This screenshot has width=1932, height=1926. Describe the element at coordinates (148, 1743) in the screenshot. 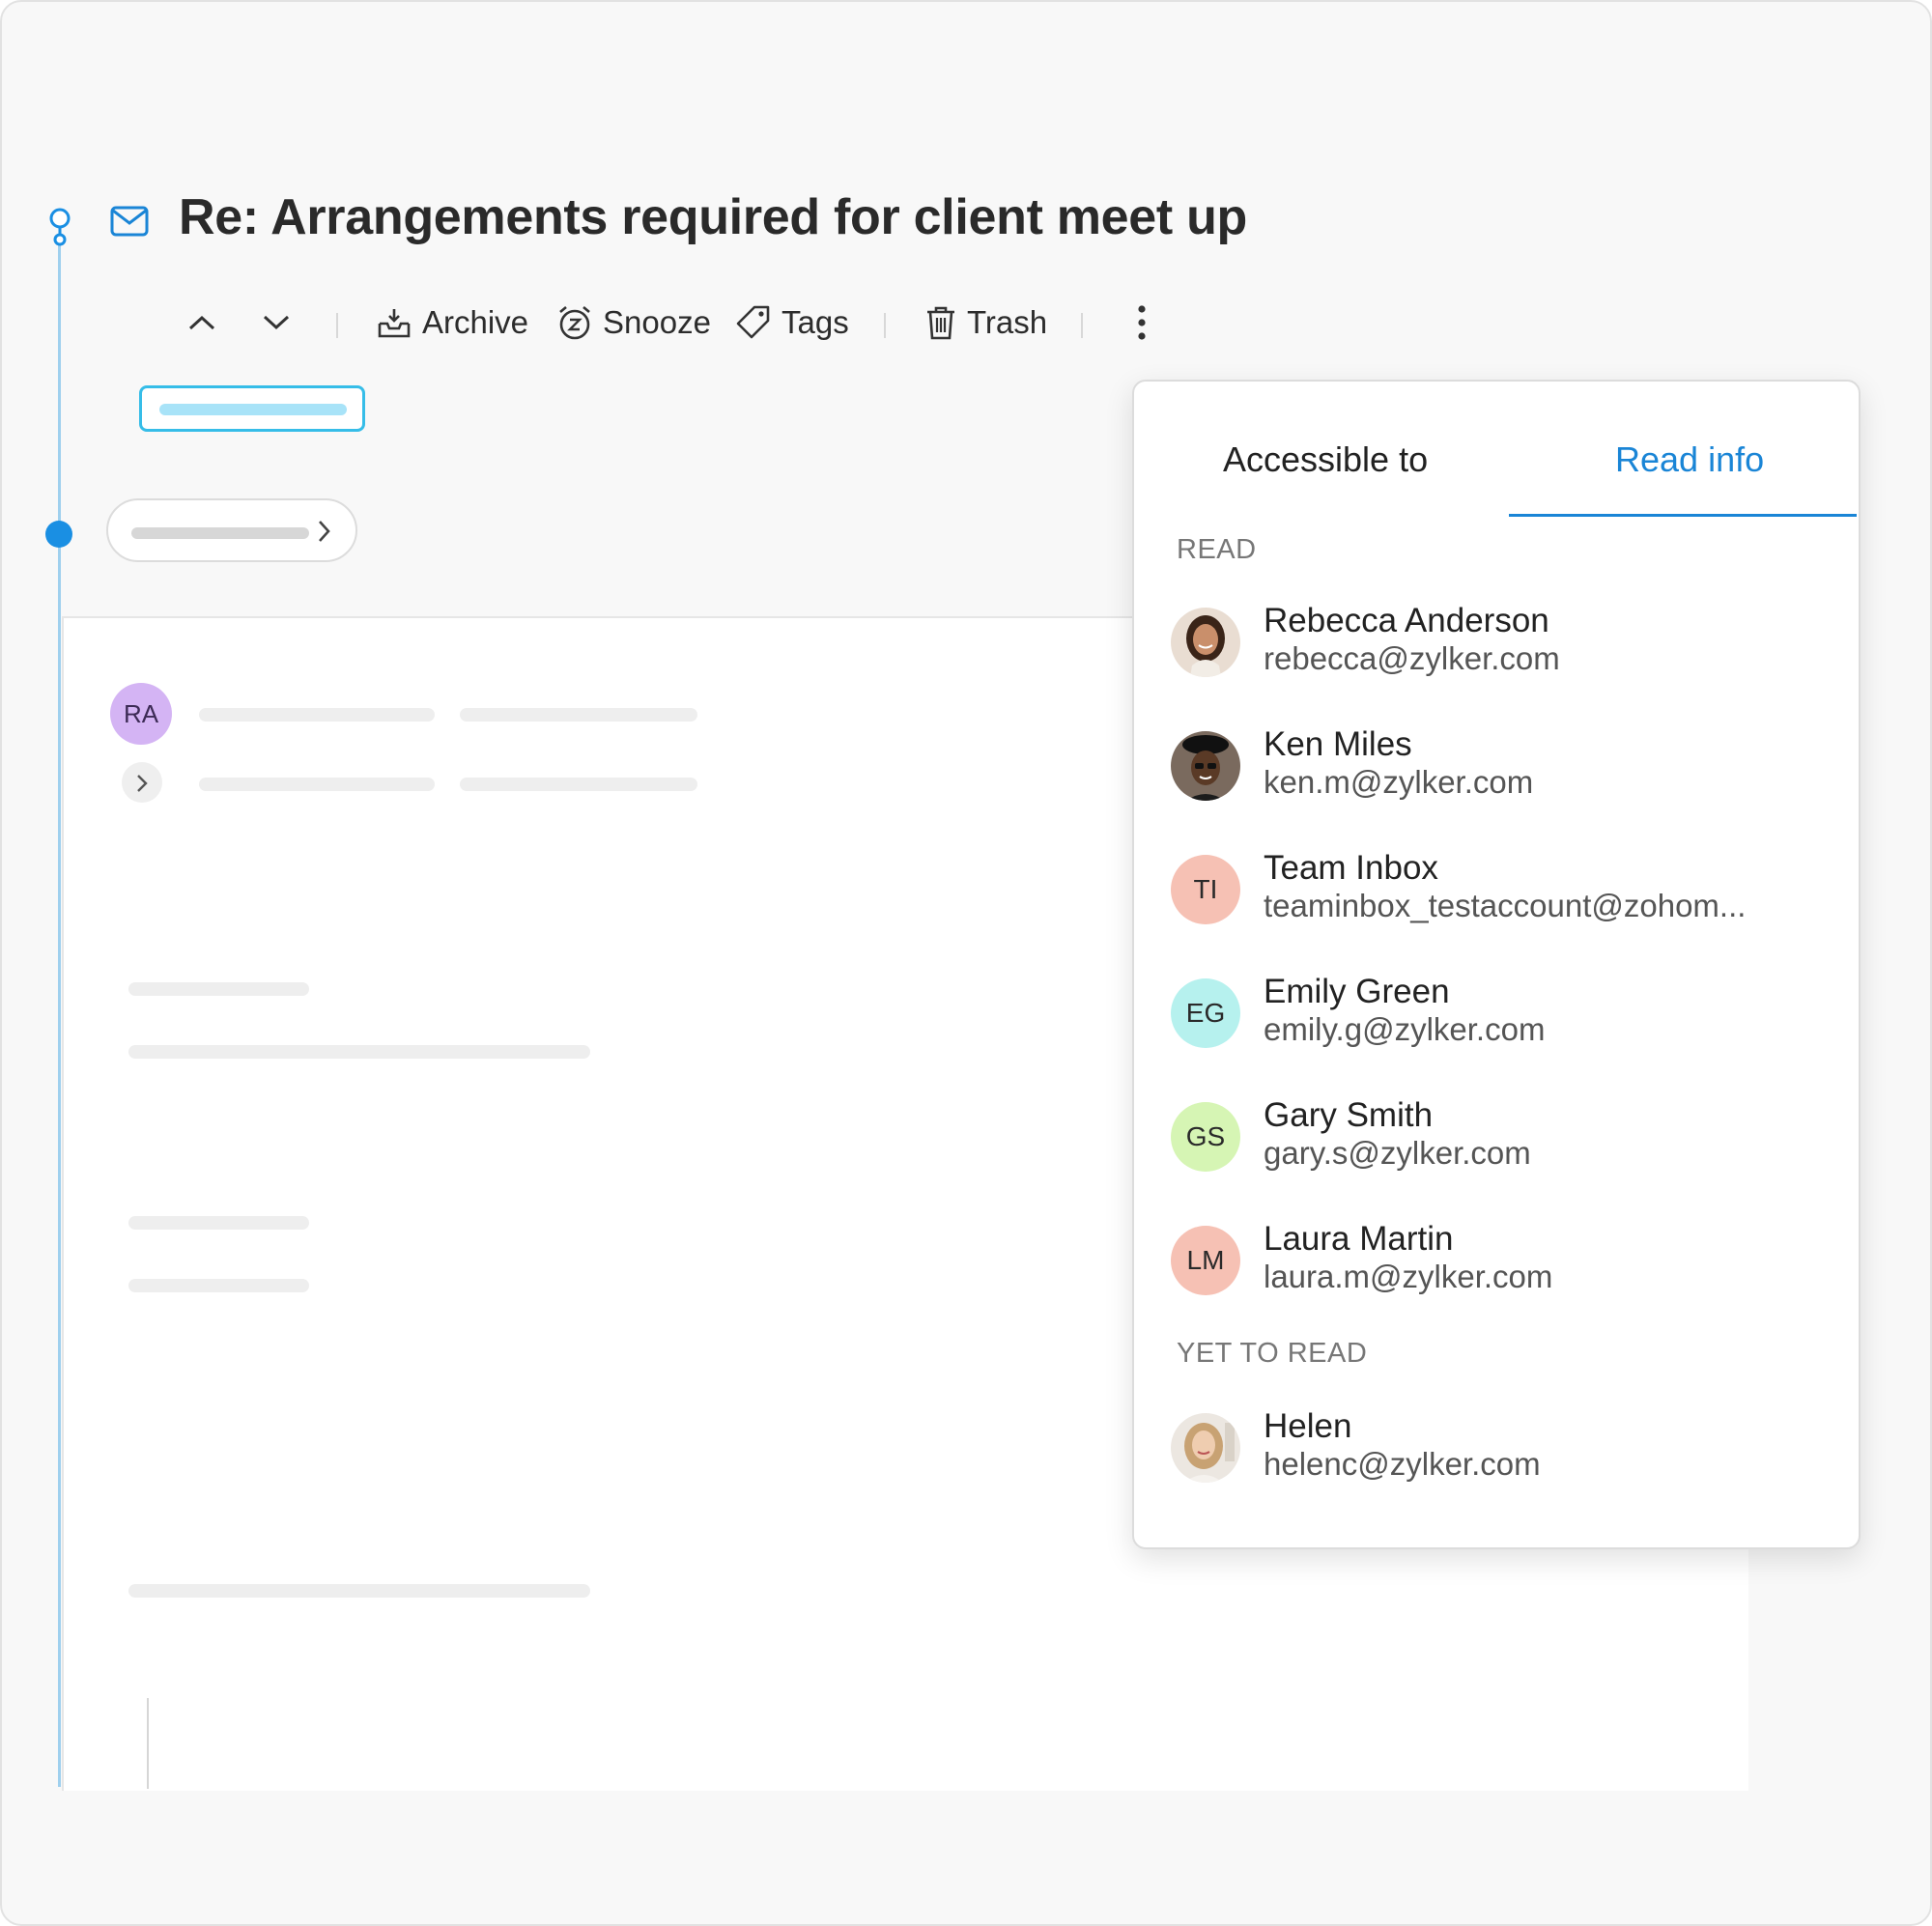

I see `quoted-text-bar` at that location.